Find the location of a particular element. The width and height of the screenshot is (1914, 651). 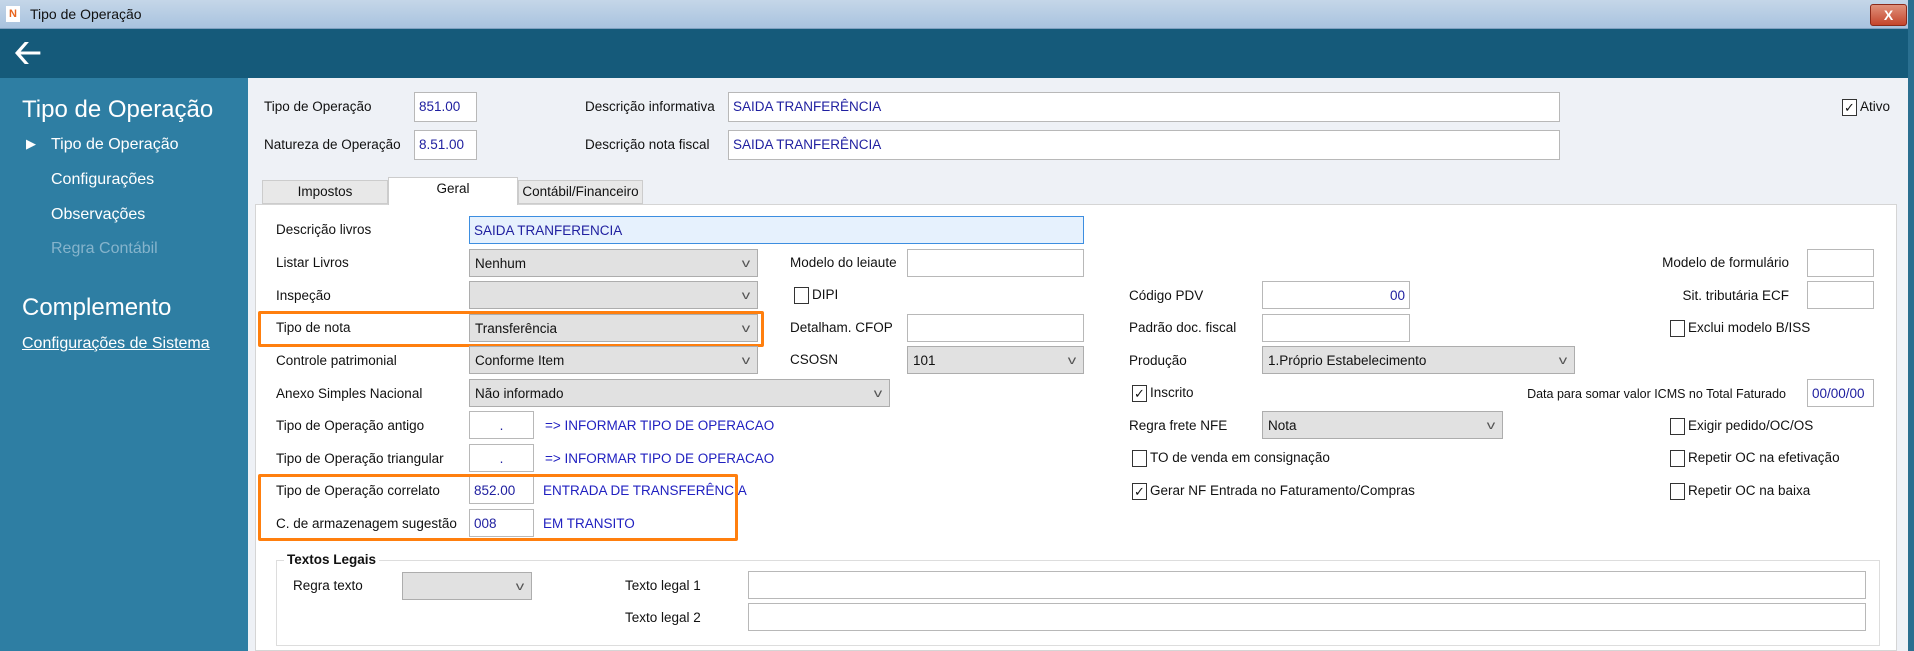

listar-livros-value: Nenhum is located at coordinates (501, 263).